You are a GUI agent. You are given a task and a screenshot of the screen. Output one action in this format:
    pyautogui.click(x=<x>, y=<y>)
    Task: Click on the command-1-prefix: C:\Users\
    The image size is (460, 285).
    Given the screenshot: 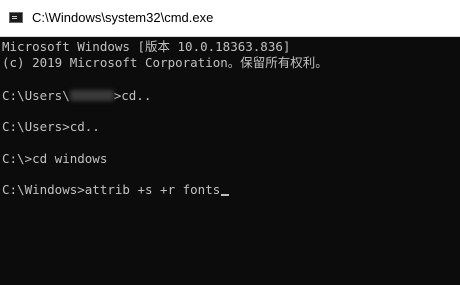 What is the action you would take?
    pyautogui.click(x=36, y=95)
    